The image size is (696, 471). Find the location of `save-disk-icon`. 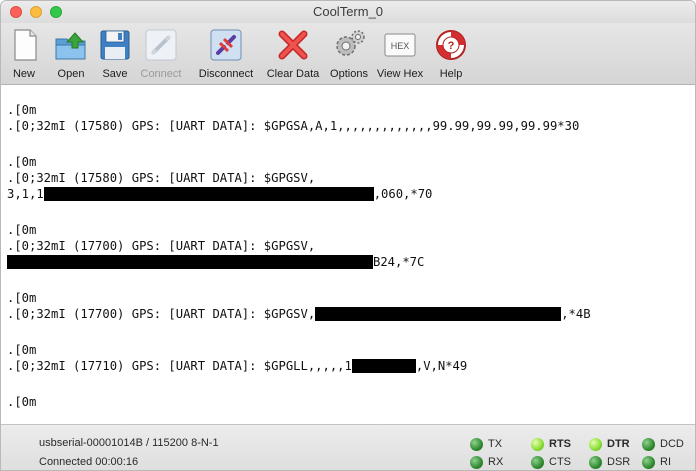

save-disk-icon is located at coordinates (115, 45).